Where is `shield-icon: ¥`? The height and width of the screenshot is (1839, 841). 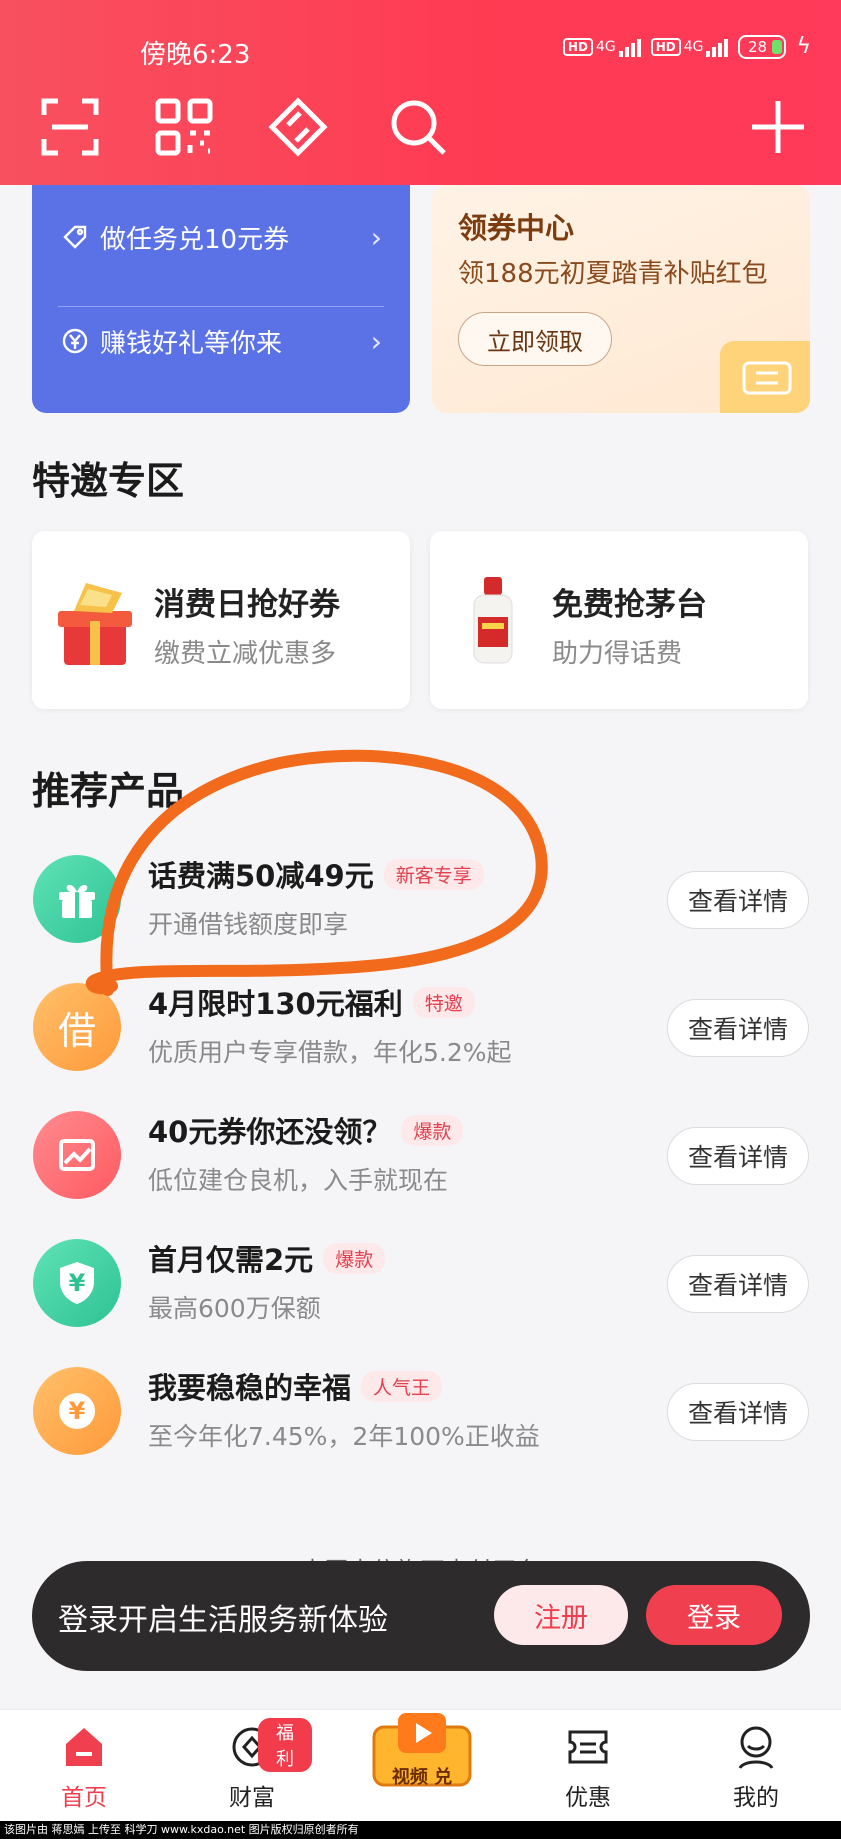 shield-icon: ¥ is located at coordinates (77, 1283).